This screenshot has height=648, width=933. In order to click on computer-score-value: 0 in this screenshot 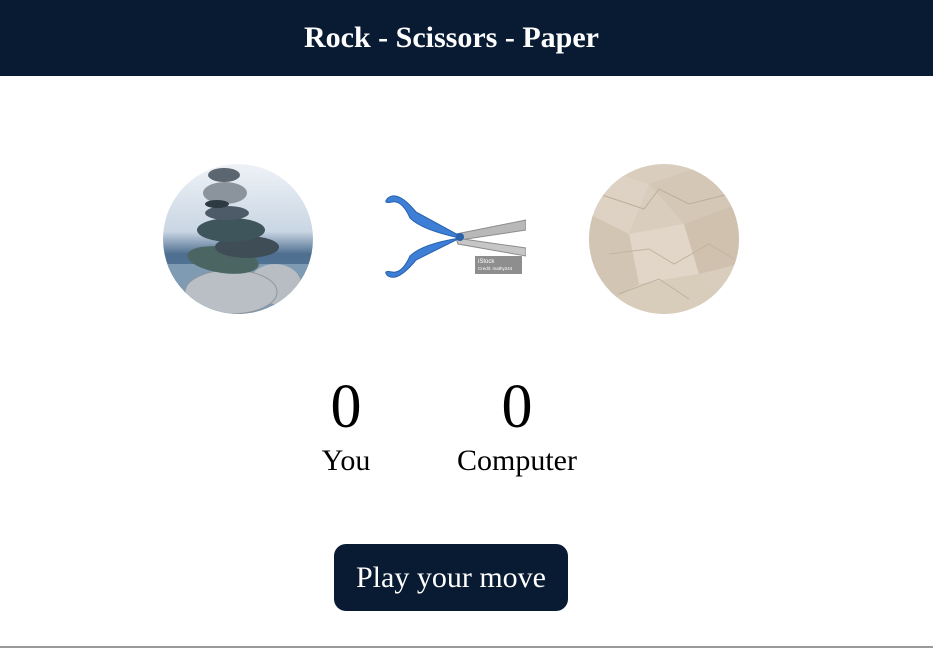, I will do `click(517, 407)`.